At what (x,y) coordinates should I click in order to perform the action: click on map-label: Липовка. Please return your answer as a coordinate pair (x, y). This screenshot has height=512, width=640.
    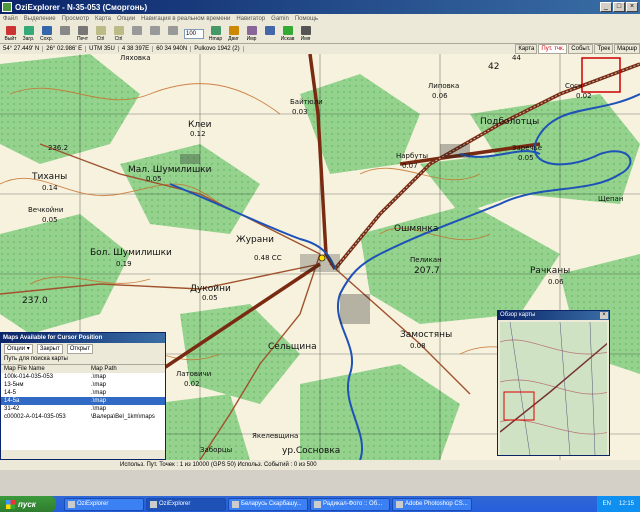
    Looking at the image, I should click on (444, 86).